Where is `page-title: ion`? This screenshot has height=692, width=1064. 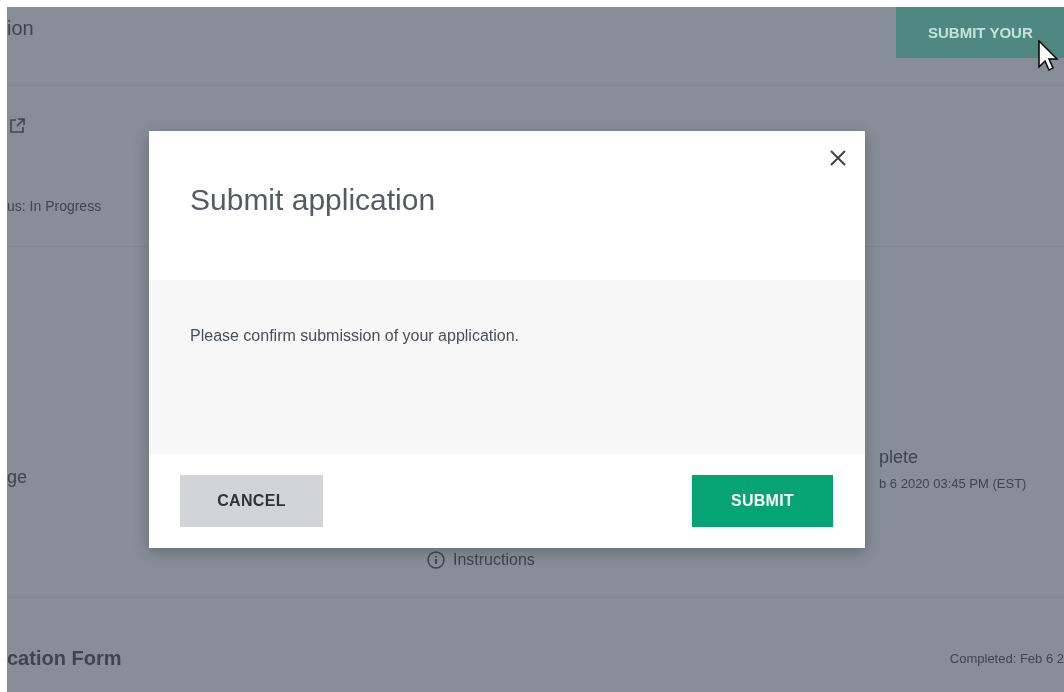 page-title: ion is located at coordinates (20, 28).